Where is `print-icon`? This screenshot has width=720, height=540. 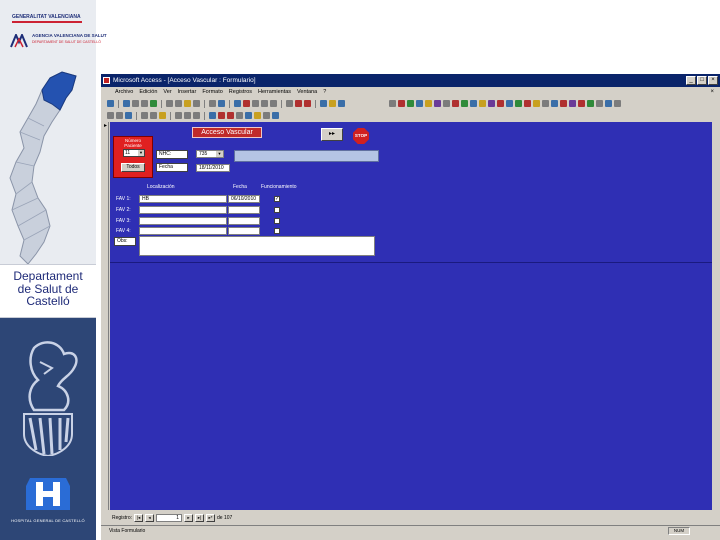
print-icon is located at coordinates (135, 103).